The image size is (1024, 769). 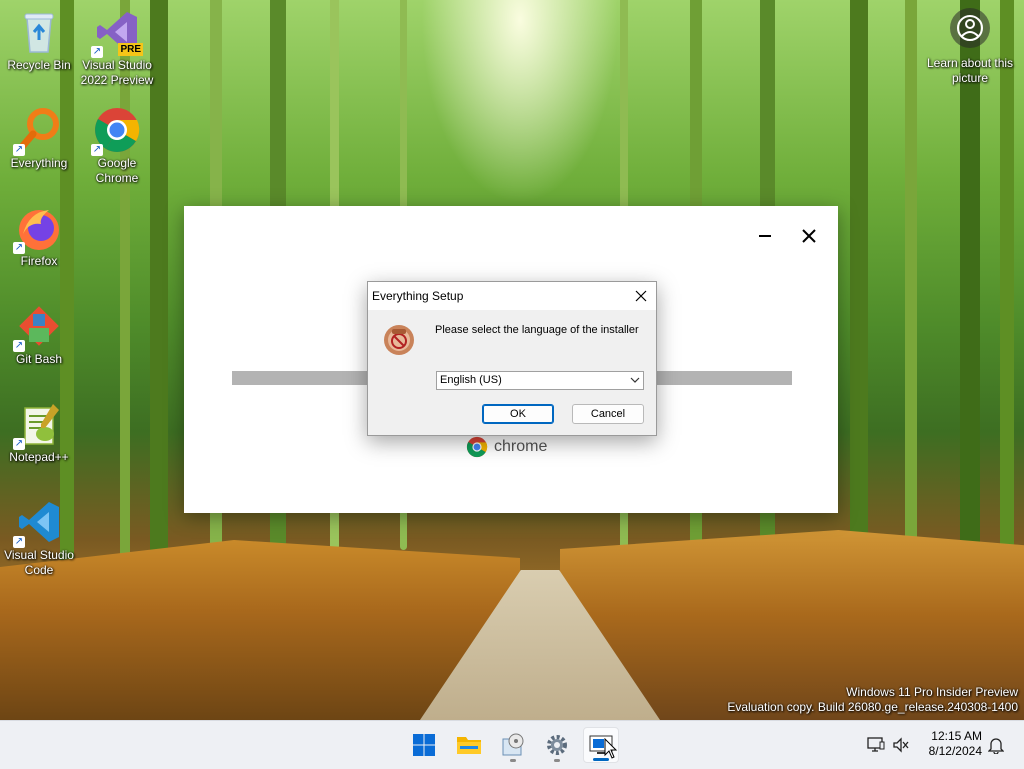 I want to click on preview-badge: PRE, so click(x=130, y=49).